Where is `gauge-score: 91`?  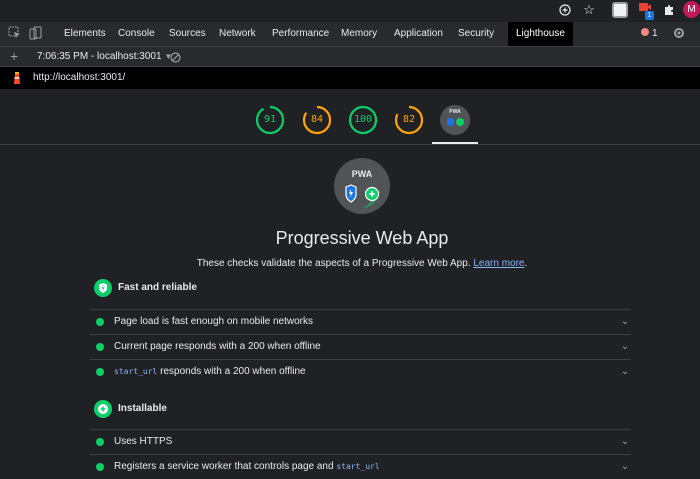
gauge-score: 91 is located at coordinates (270, 119).